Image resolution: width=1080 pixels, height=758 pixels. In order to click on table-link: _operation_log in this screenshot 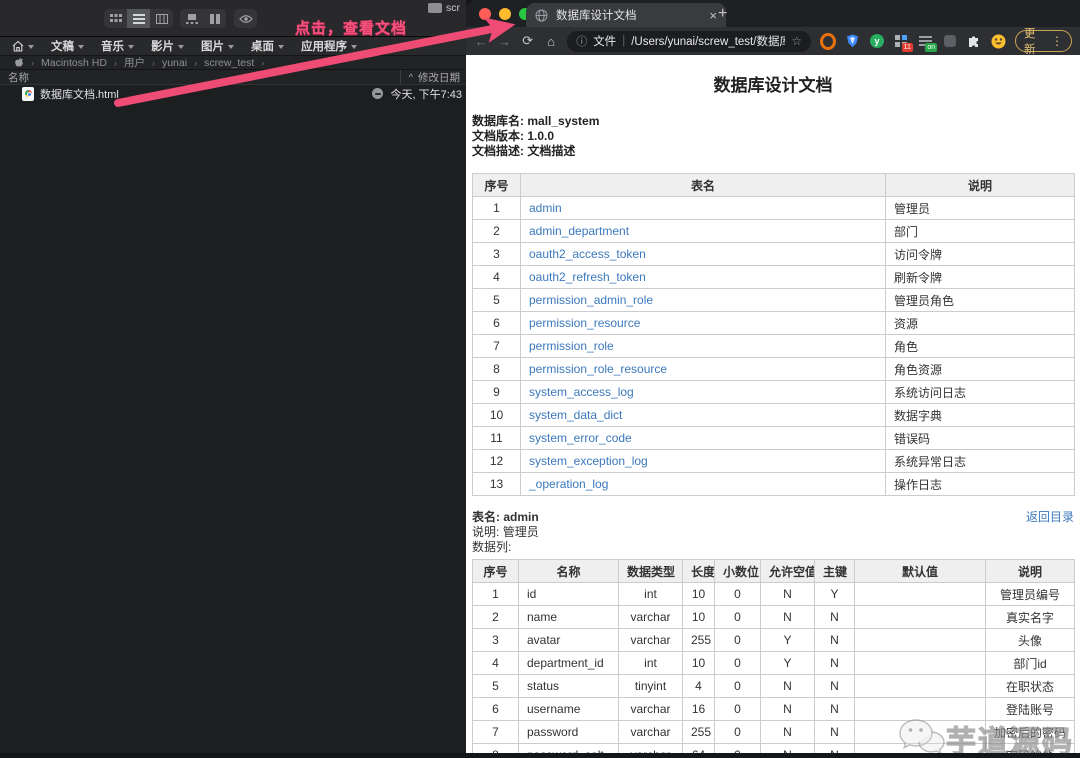, I will do `click(568, 484)`.